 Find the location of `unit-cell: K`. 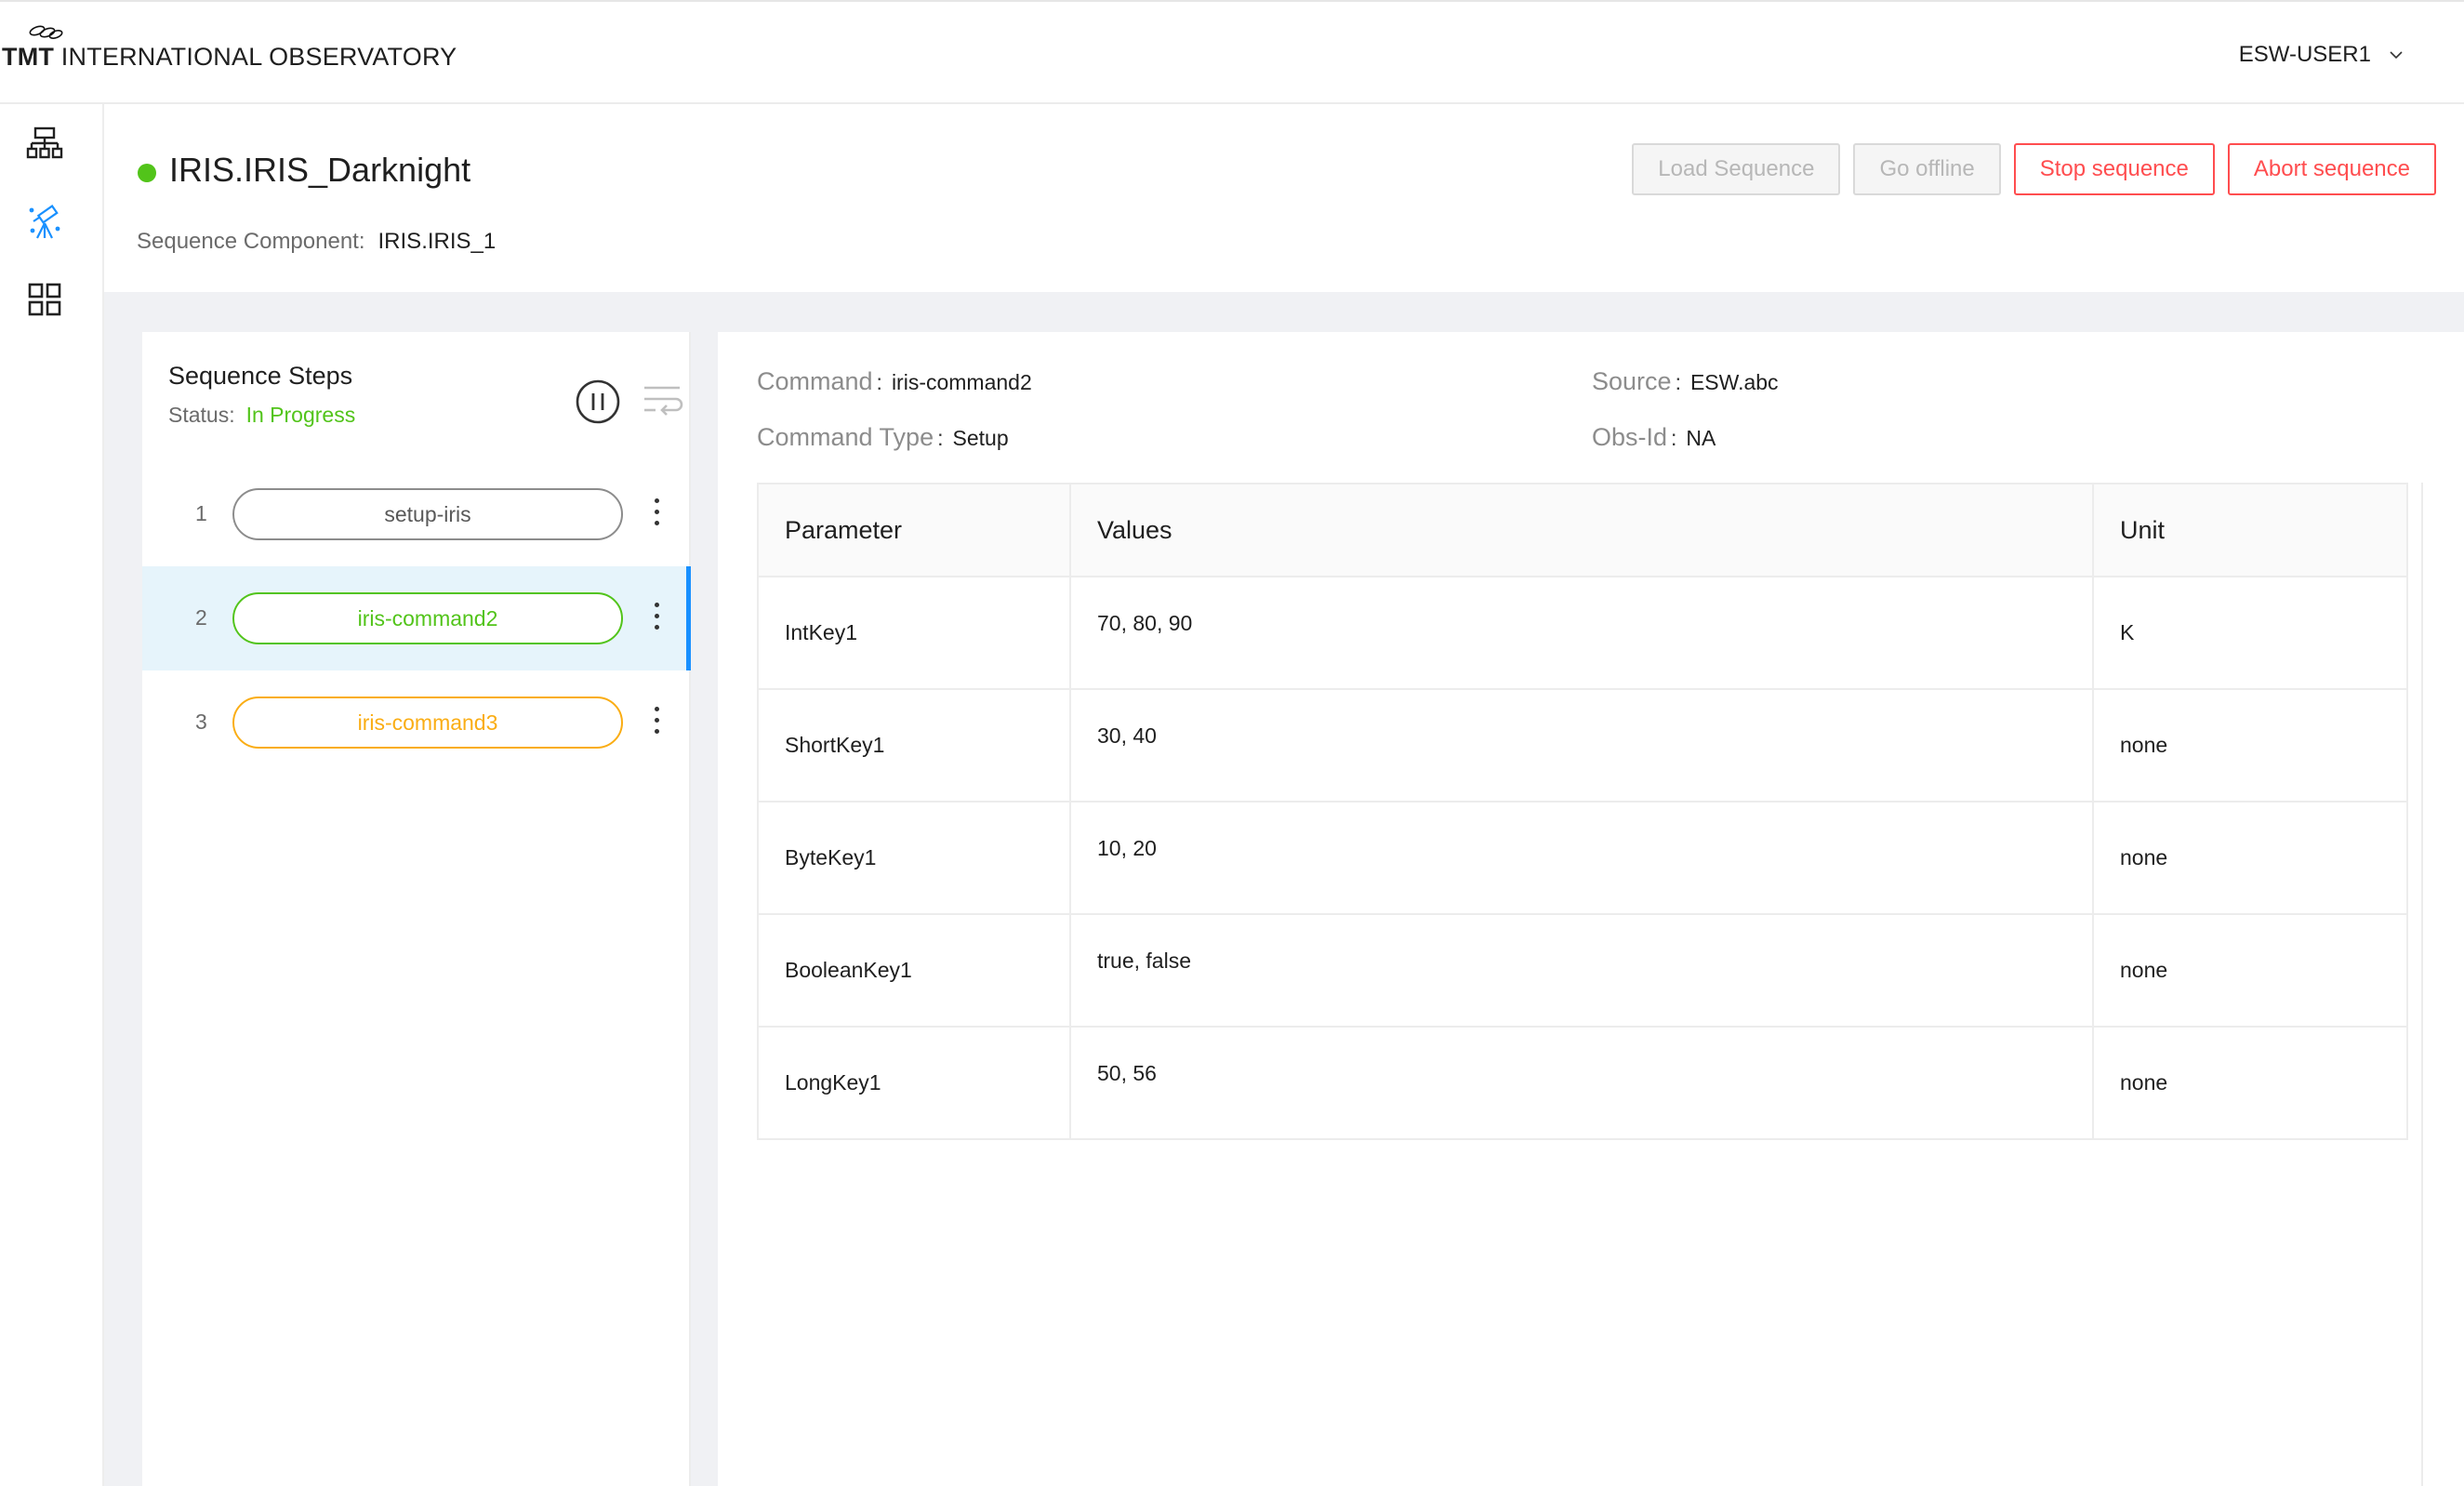

unit-cell: K is located at coordinates (2250, 633).